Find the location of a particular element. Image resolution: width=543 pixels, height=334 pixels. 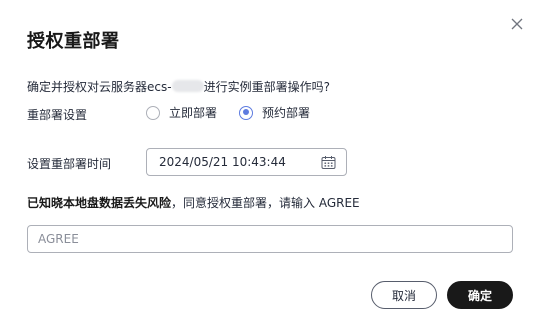

dialog-title: 授权重部署 is located at coordinates (73, 41).